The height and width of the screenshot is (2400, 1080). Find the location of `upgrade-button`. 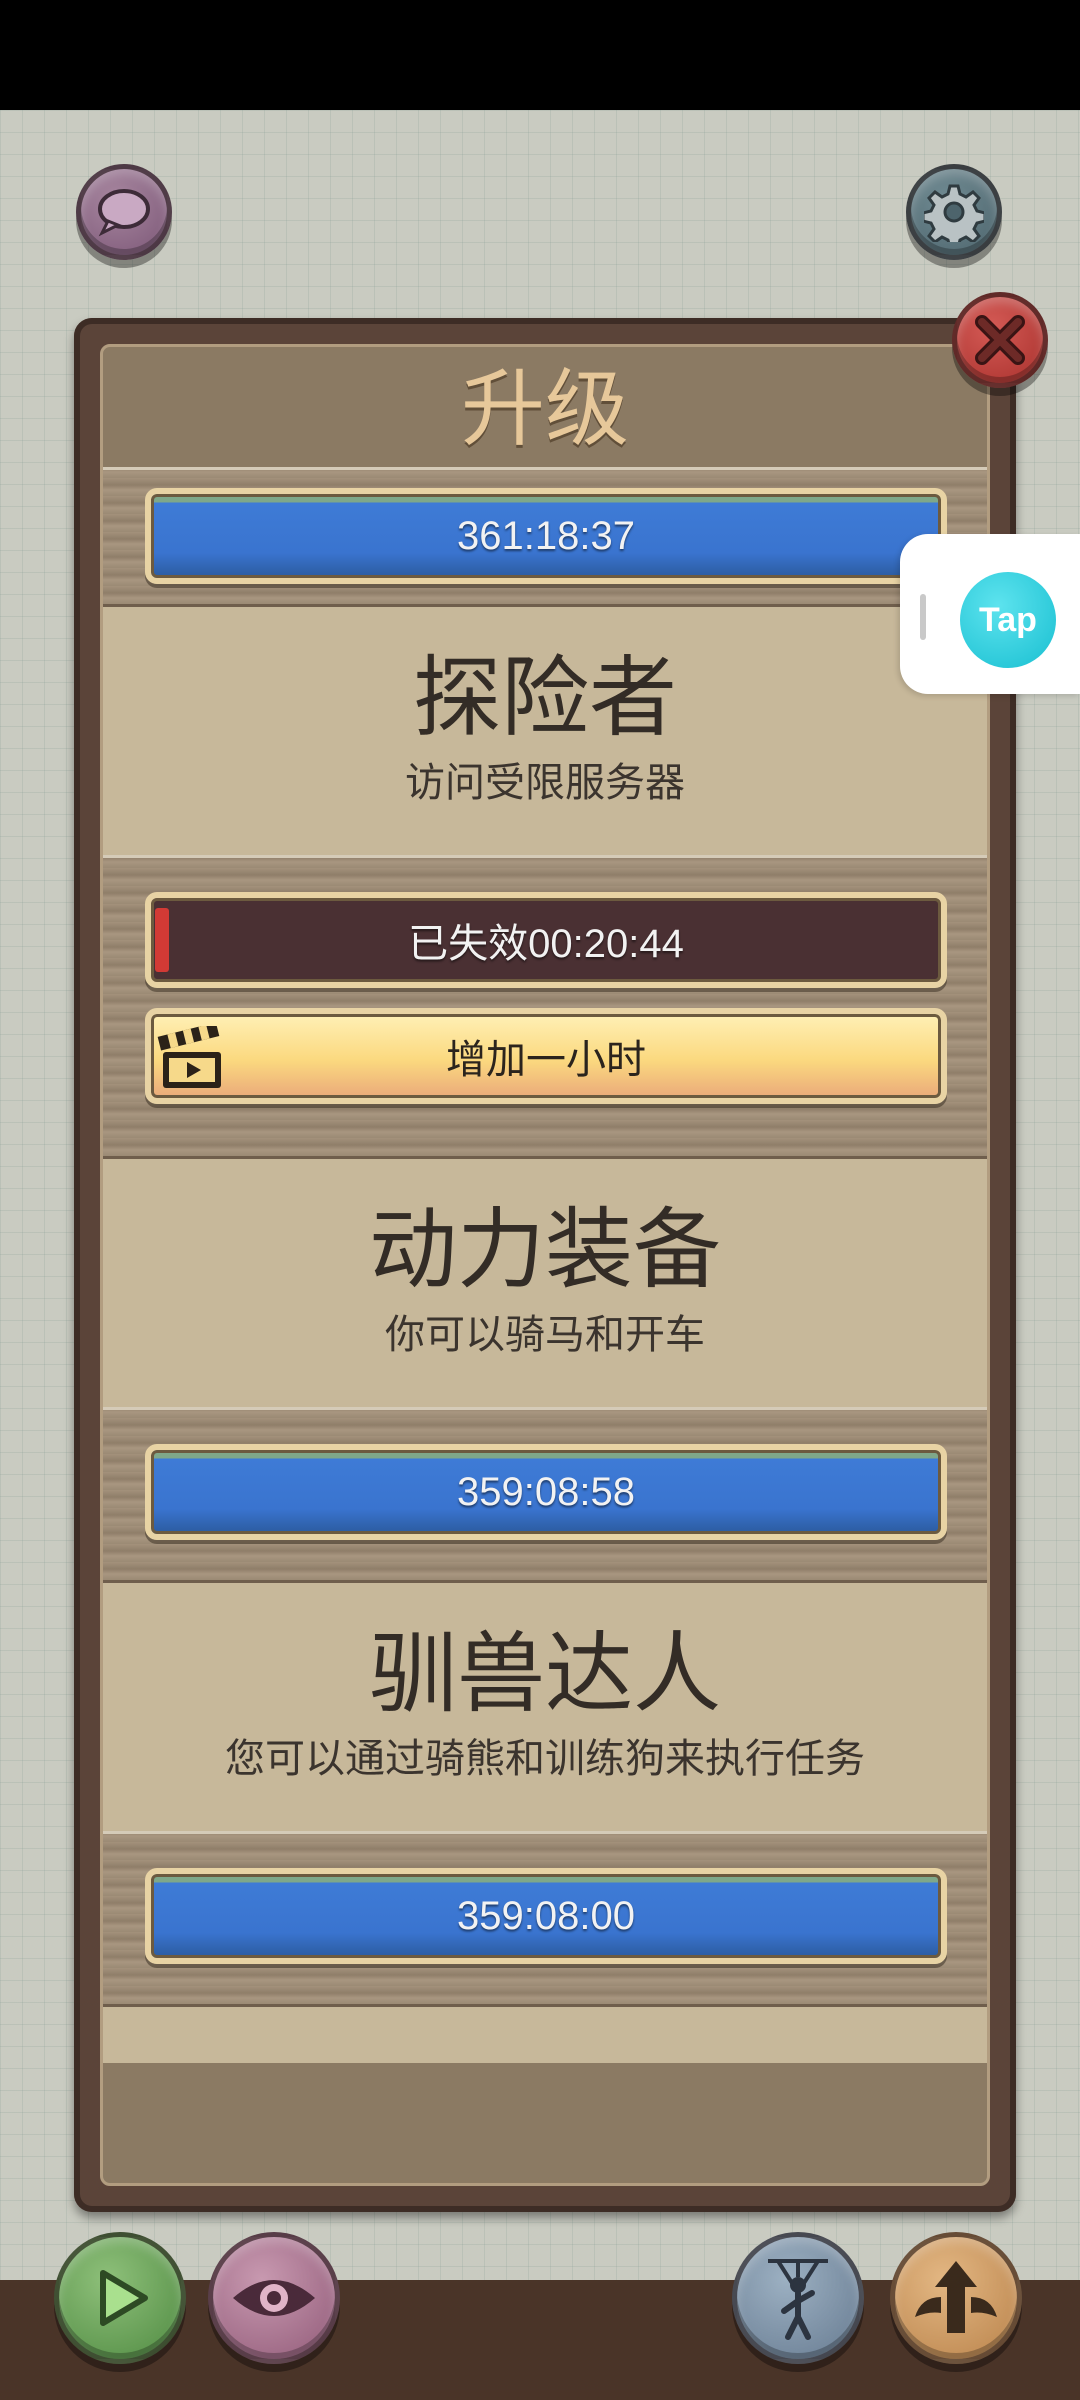

upgrade-button is located at coordinates (956, 2298).